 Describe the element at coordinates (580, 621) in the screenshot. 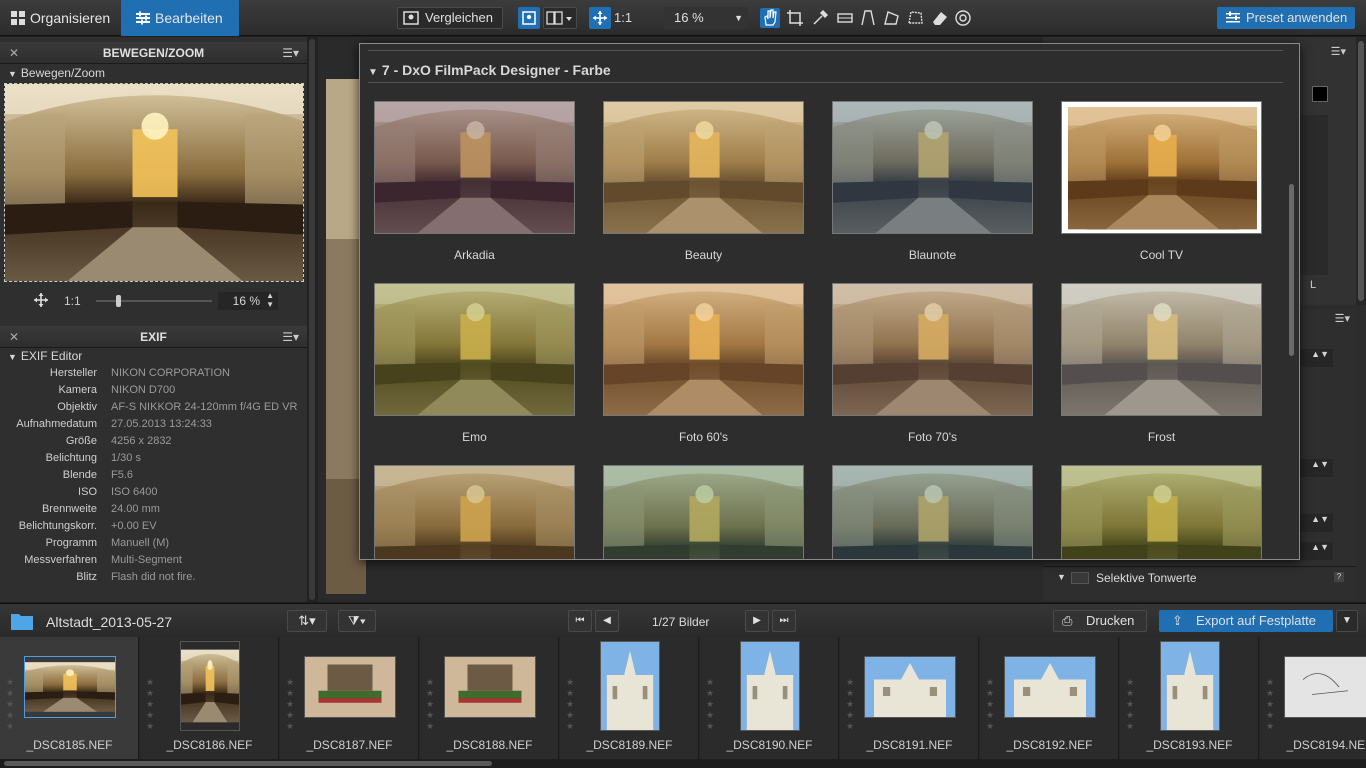

I see `first-image-button: ⏮` at that location.